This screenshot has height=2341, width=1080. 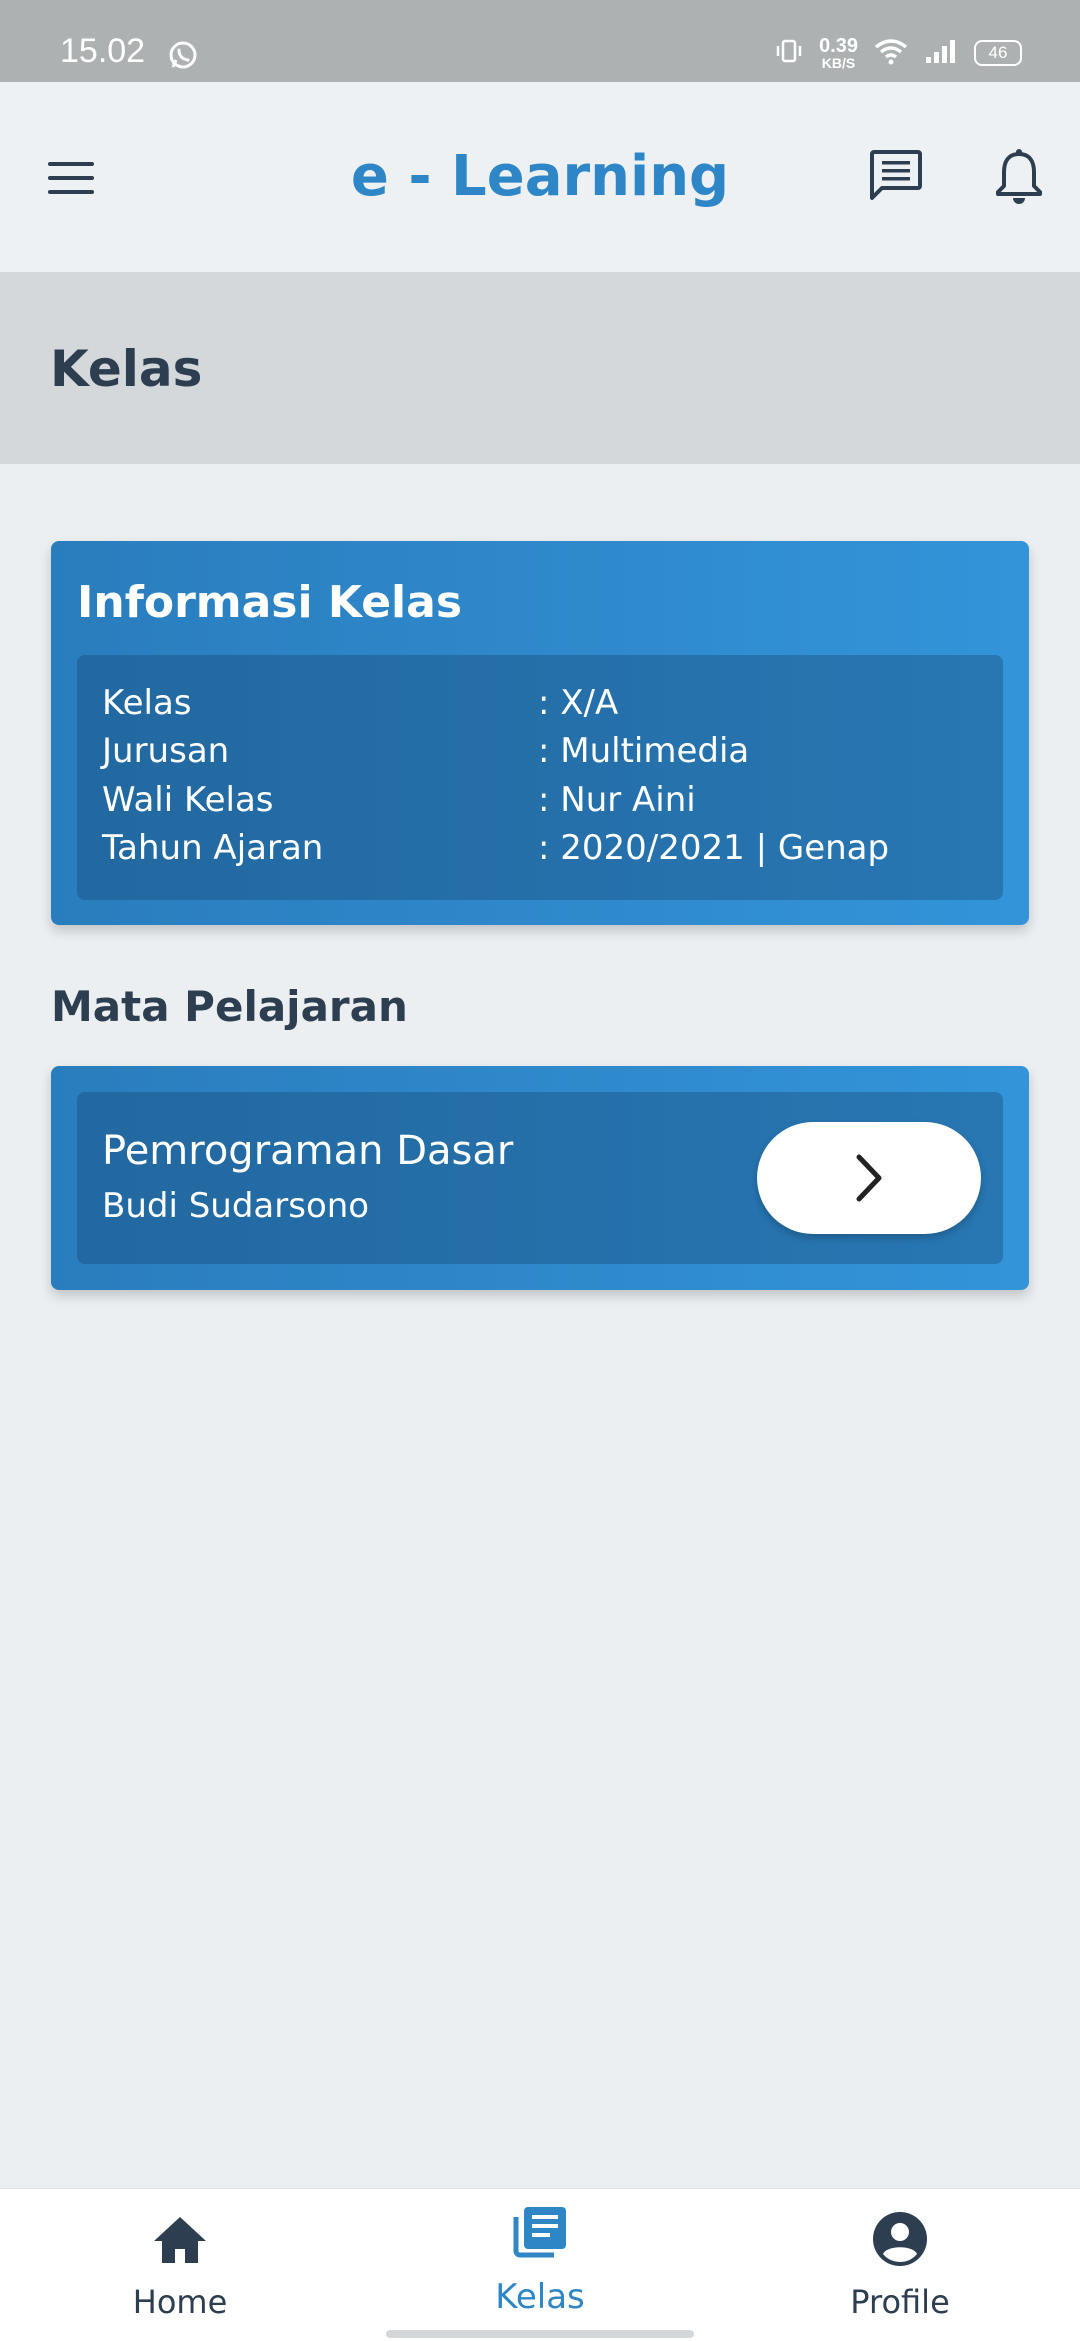 What do you see at coordinates (180, 2265) in the screenshot?
I see `nav-home: Home` at bounding box center [180, 2265].